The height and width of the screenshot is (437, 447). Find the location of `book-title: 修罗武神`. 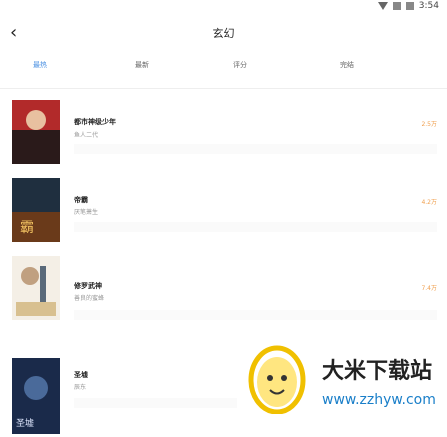

book-title: 修罗武神 is located at coordinates (88, 286).